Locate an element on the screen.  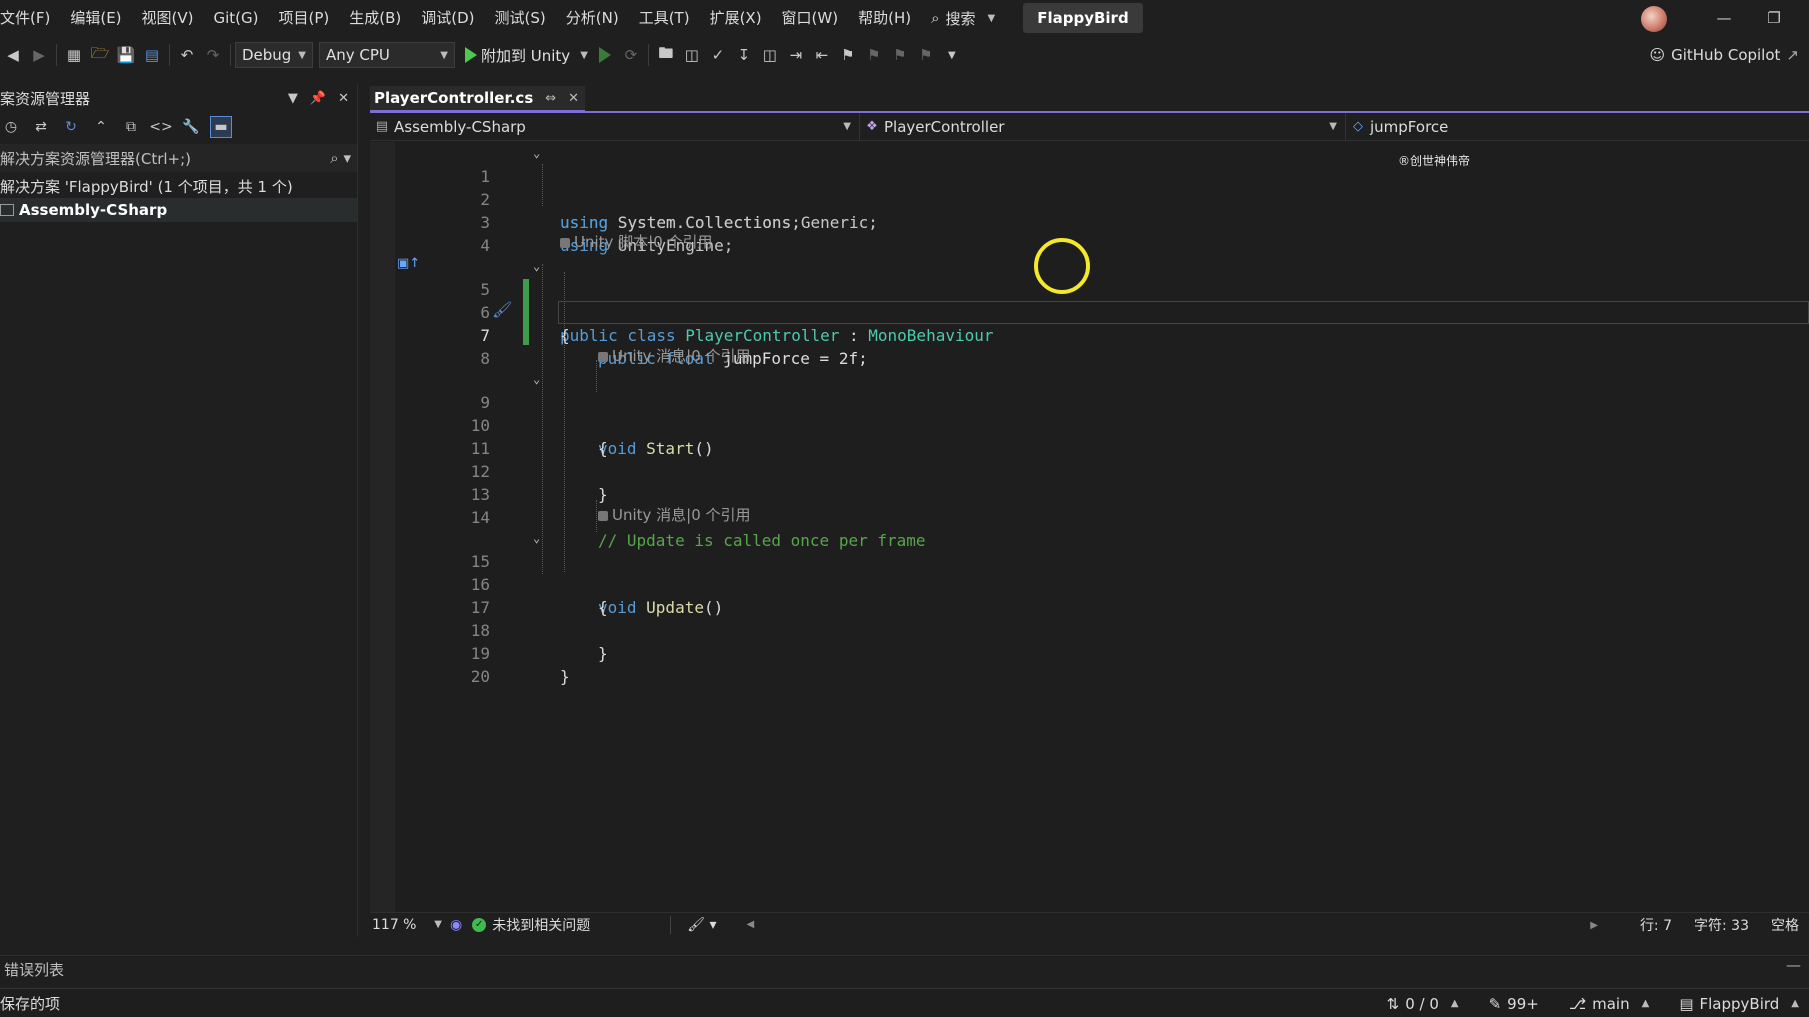
repository-indicator: ▤ FlappyBird ▲ is located at coordinates (1739, 1004).